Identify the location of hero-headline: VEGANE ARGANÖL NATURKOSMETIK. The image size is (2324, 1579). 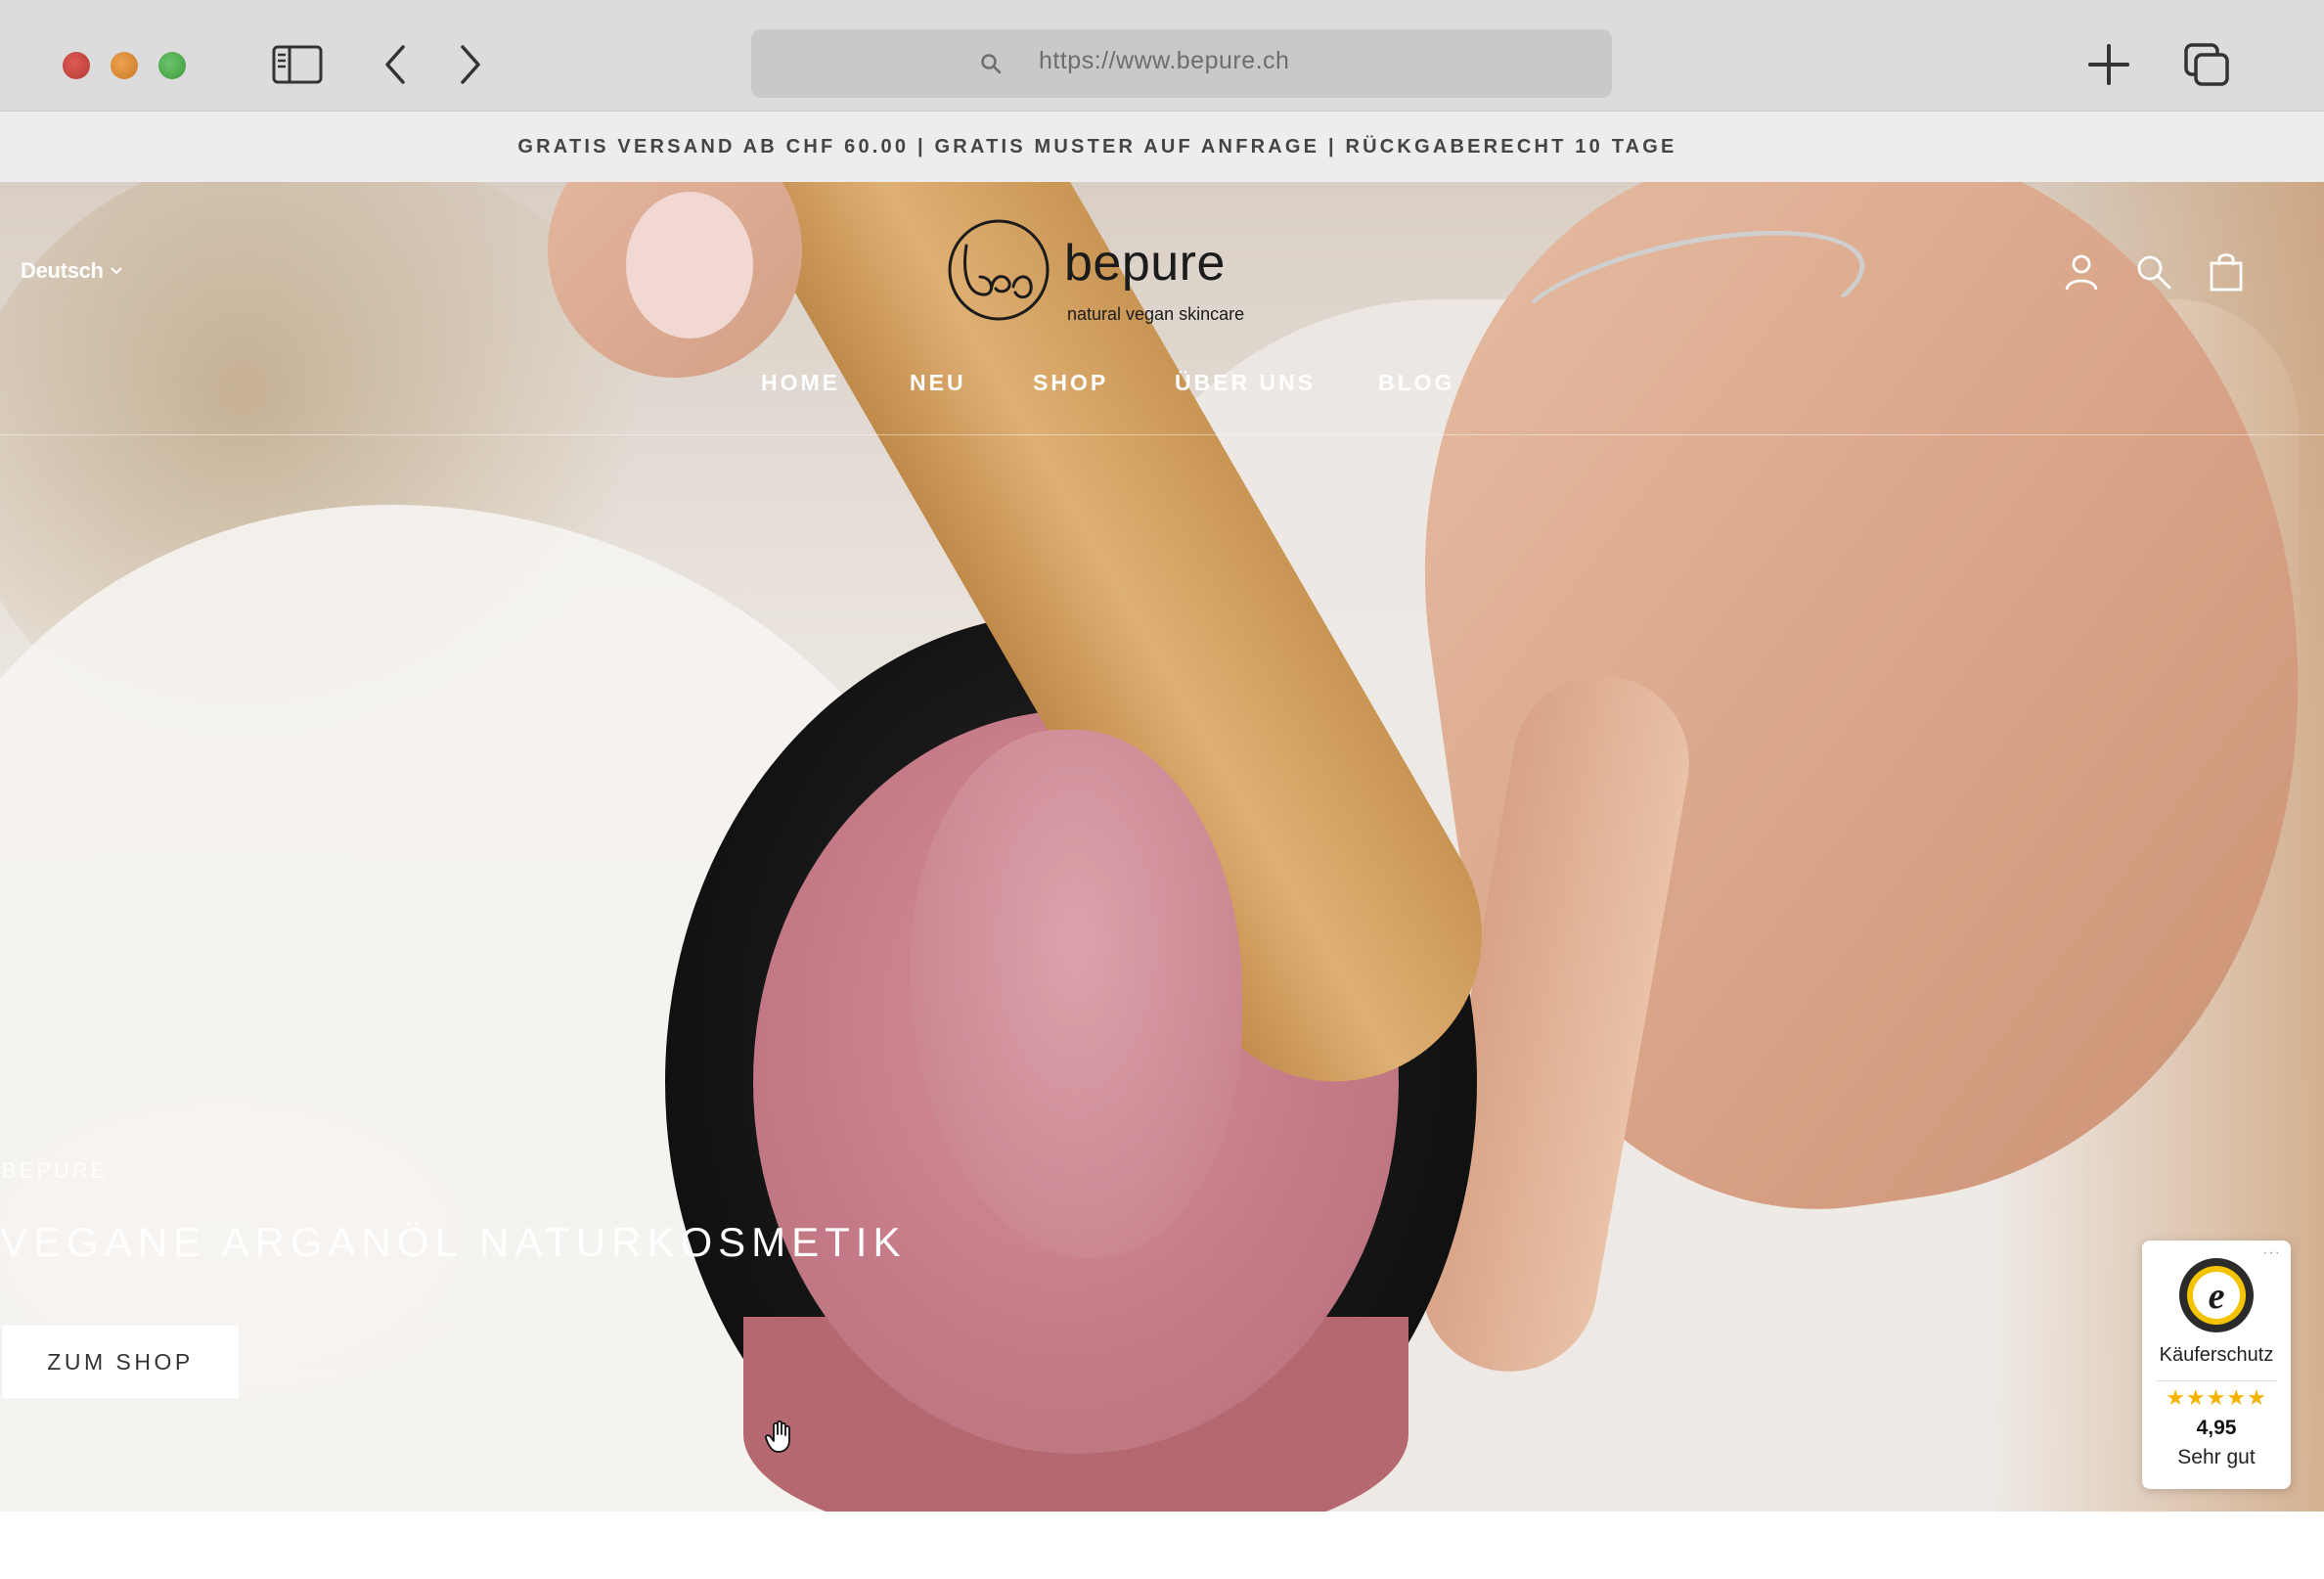
(453, 1242).